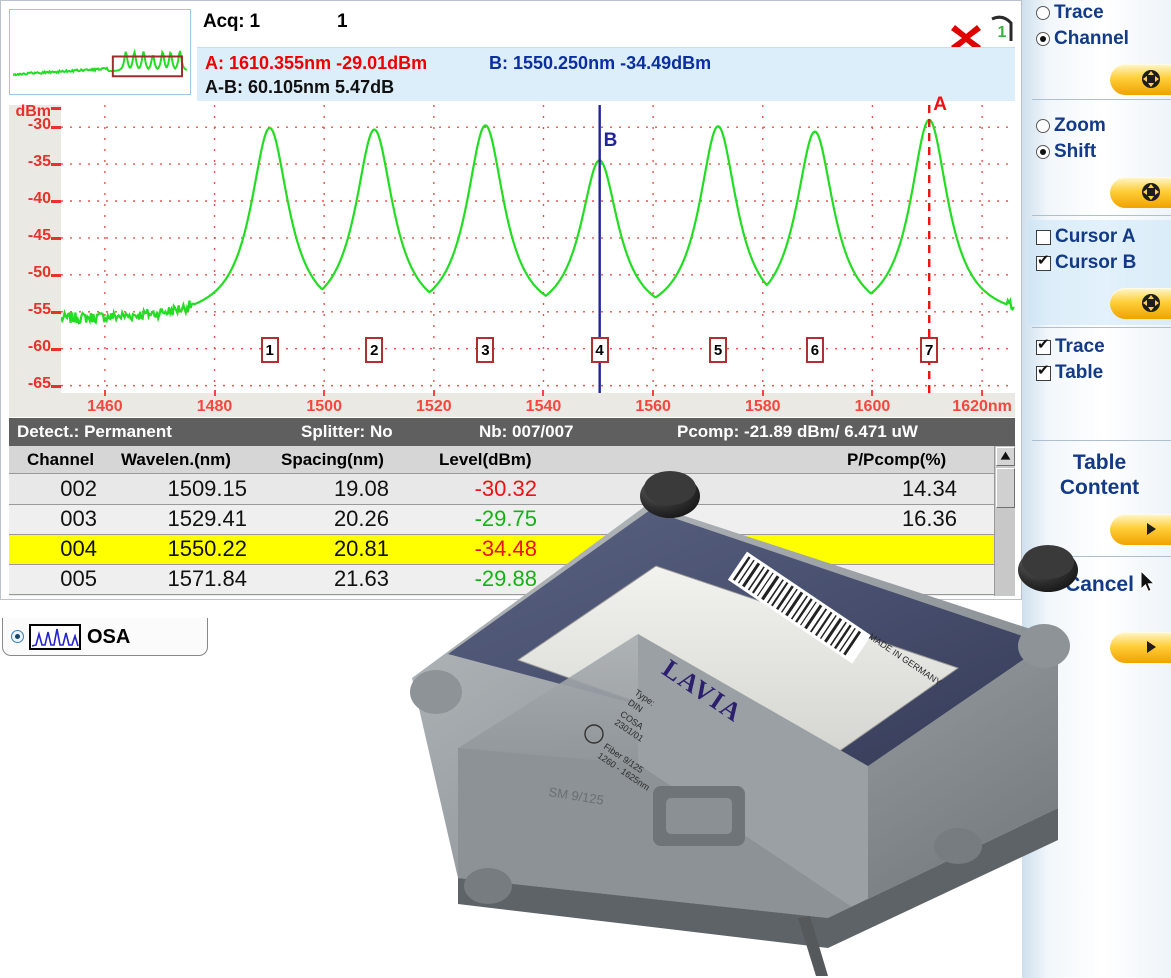 The height and width of the screenshot is (978, 1171). I want to click on label-cursor-a: Cursor A, so click(1095, 236).